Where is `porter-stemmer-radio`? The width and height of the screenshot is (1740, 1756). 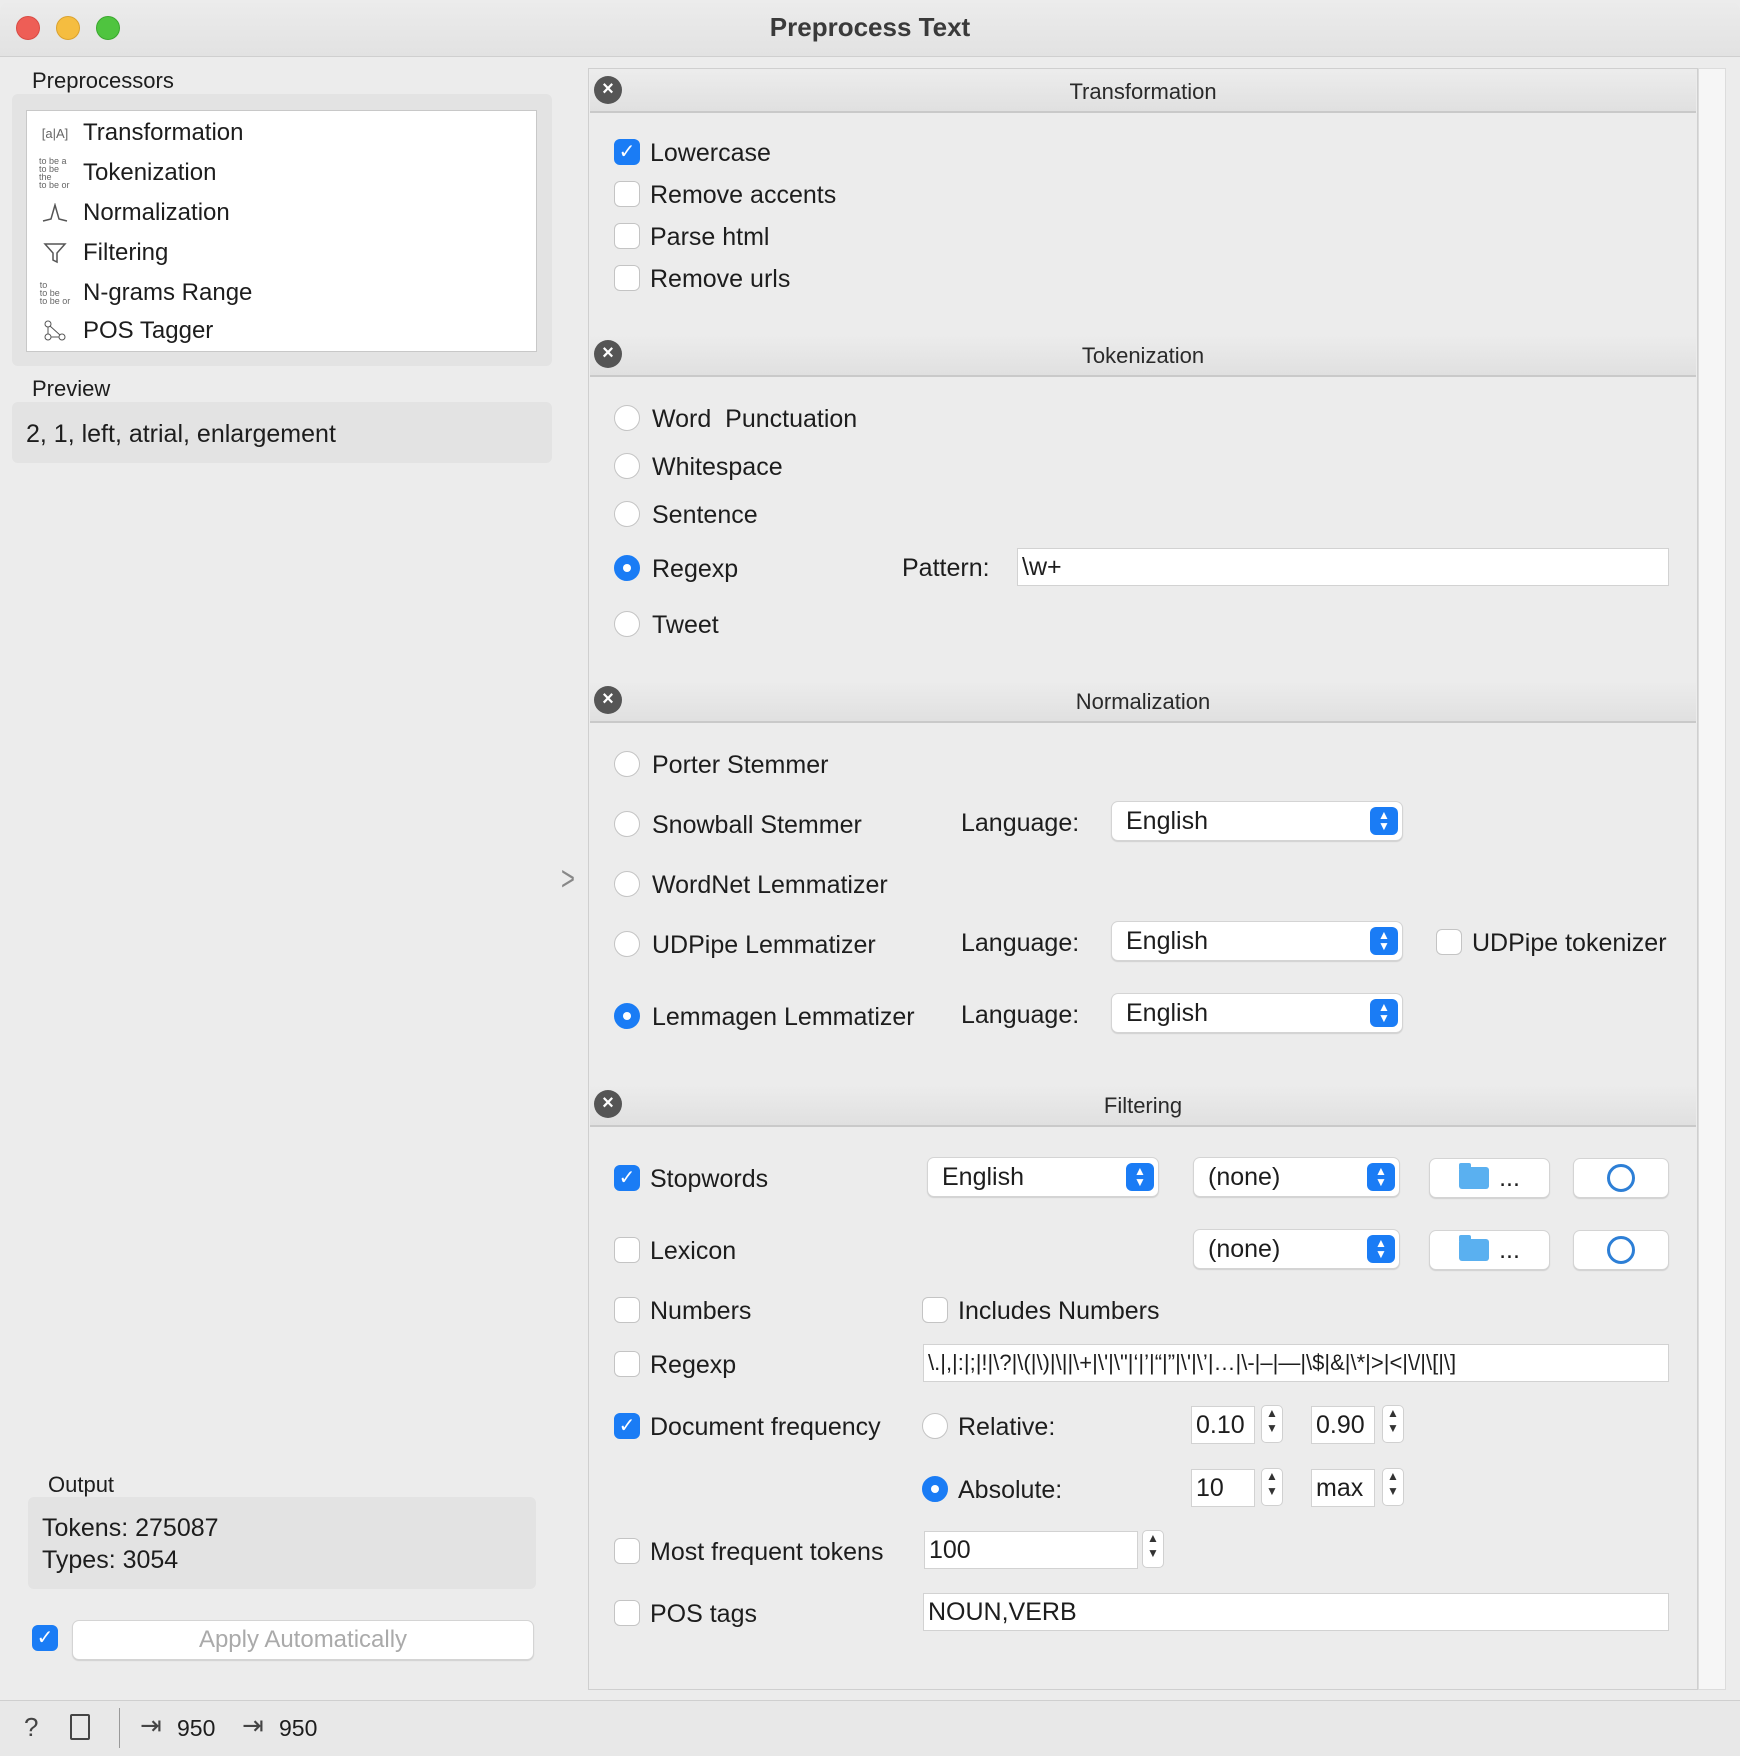
porter-stemmer-radio is located at coordinates (627, 764).